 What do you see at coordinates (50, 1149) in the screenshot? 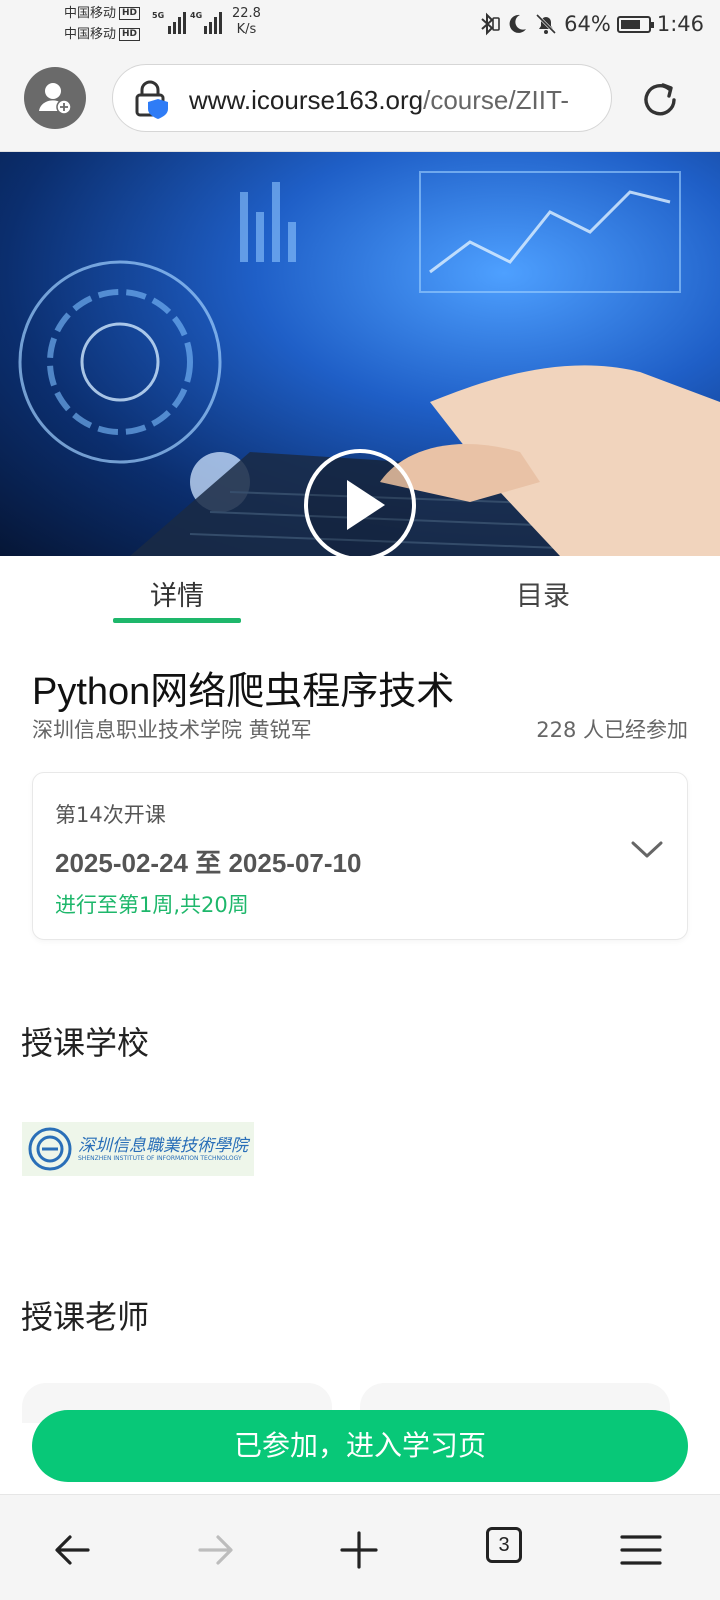
I see `school-emblem-icon` at bounding box center [50, 1149].